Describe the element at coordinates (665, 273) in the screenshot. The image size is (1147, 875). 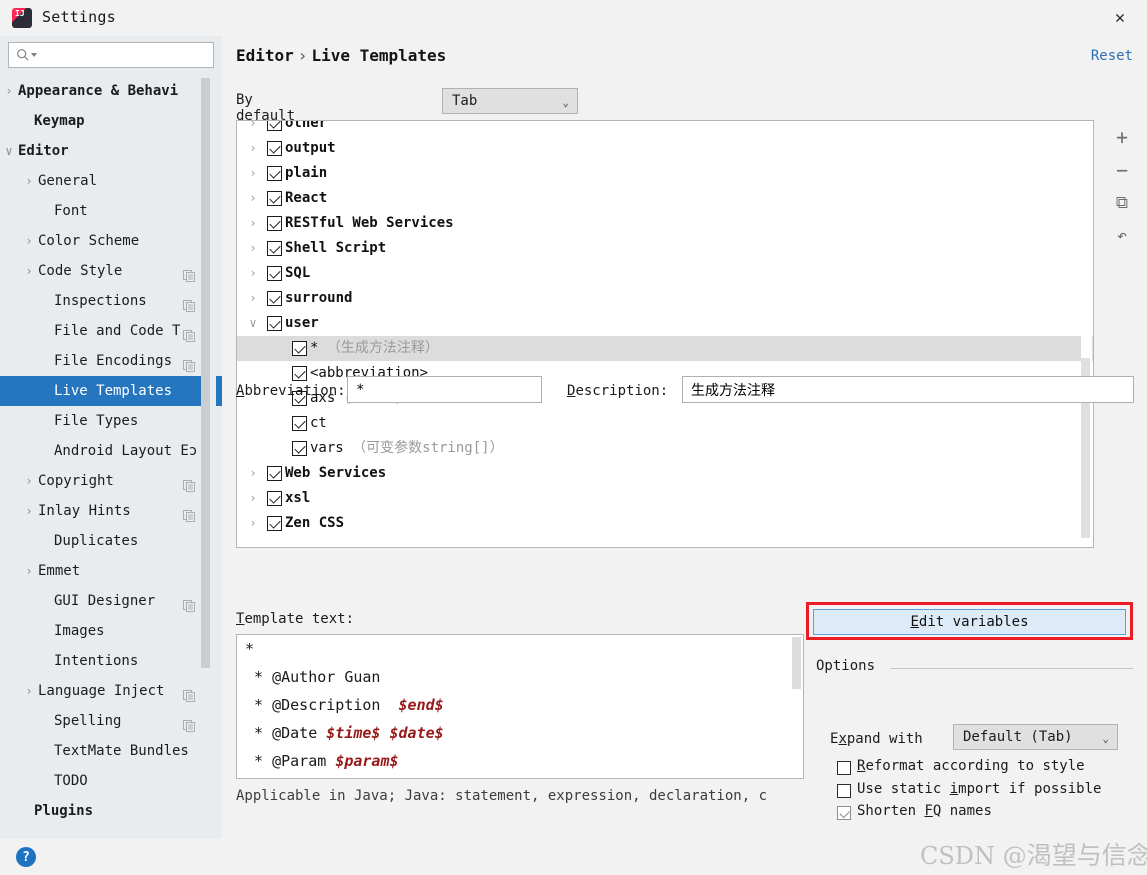
I see `template-group-row: › SQL` at that location.